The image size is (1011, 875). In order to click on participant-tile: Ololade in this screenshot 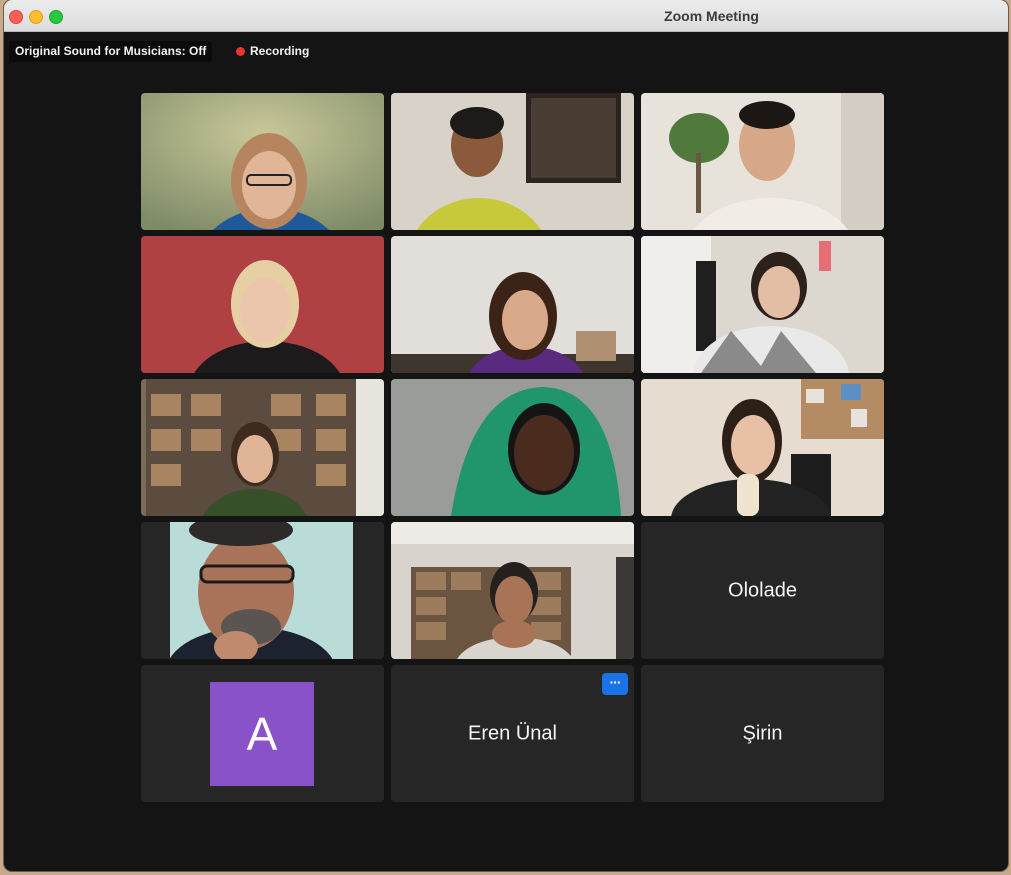, I will do `click(762, 590)`.